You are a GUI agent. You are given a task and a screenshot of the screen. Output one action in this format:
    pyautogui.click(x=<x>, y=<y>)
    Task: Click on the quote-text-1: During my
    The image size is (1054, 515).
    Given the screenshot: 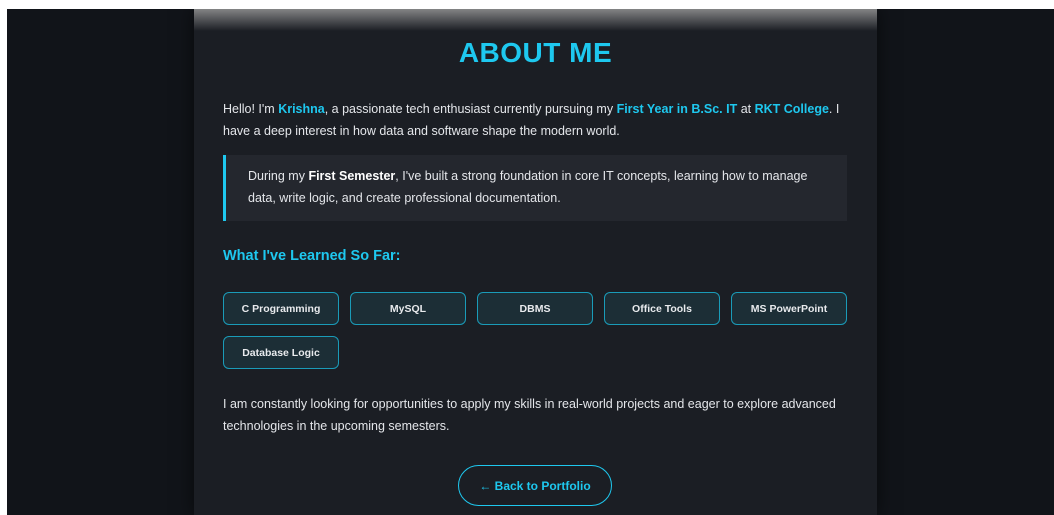 What is the action you would take?
    pyautogui.click(x=278, y=176)
    